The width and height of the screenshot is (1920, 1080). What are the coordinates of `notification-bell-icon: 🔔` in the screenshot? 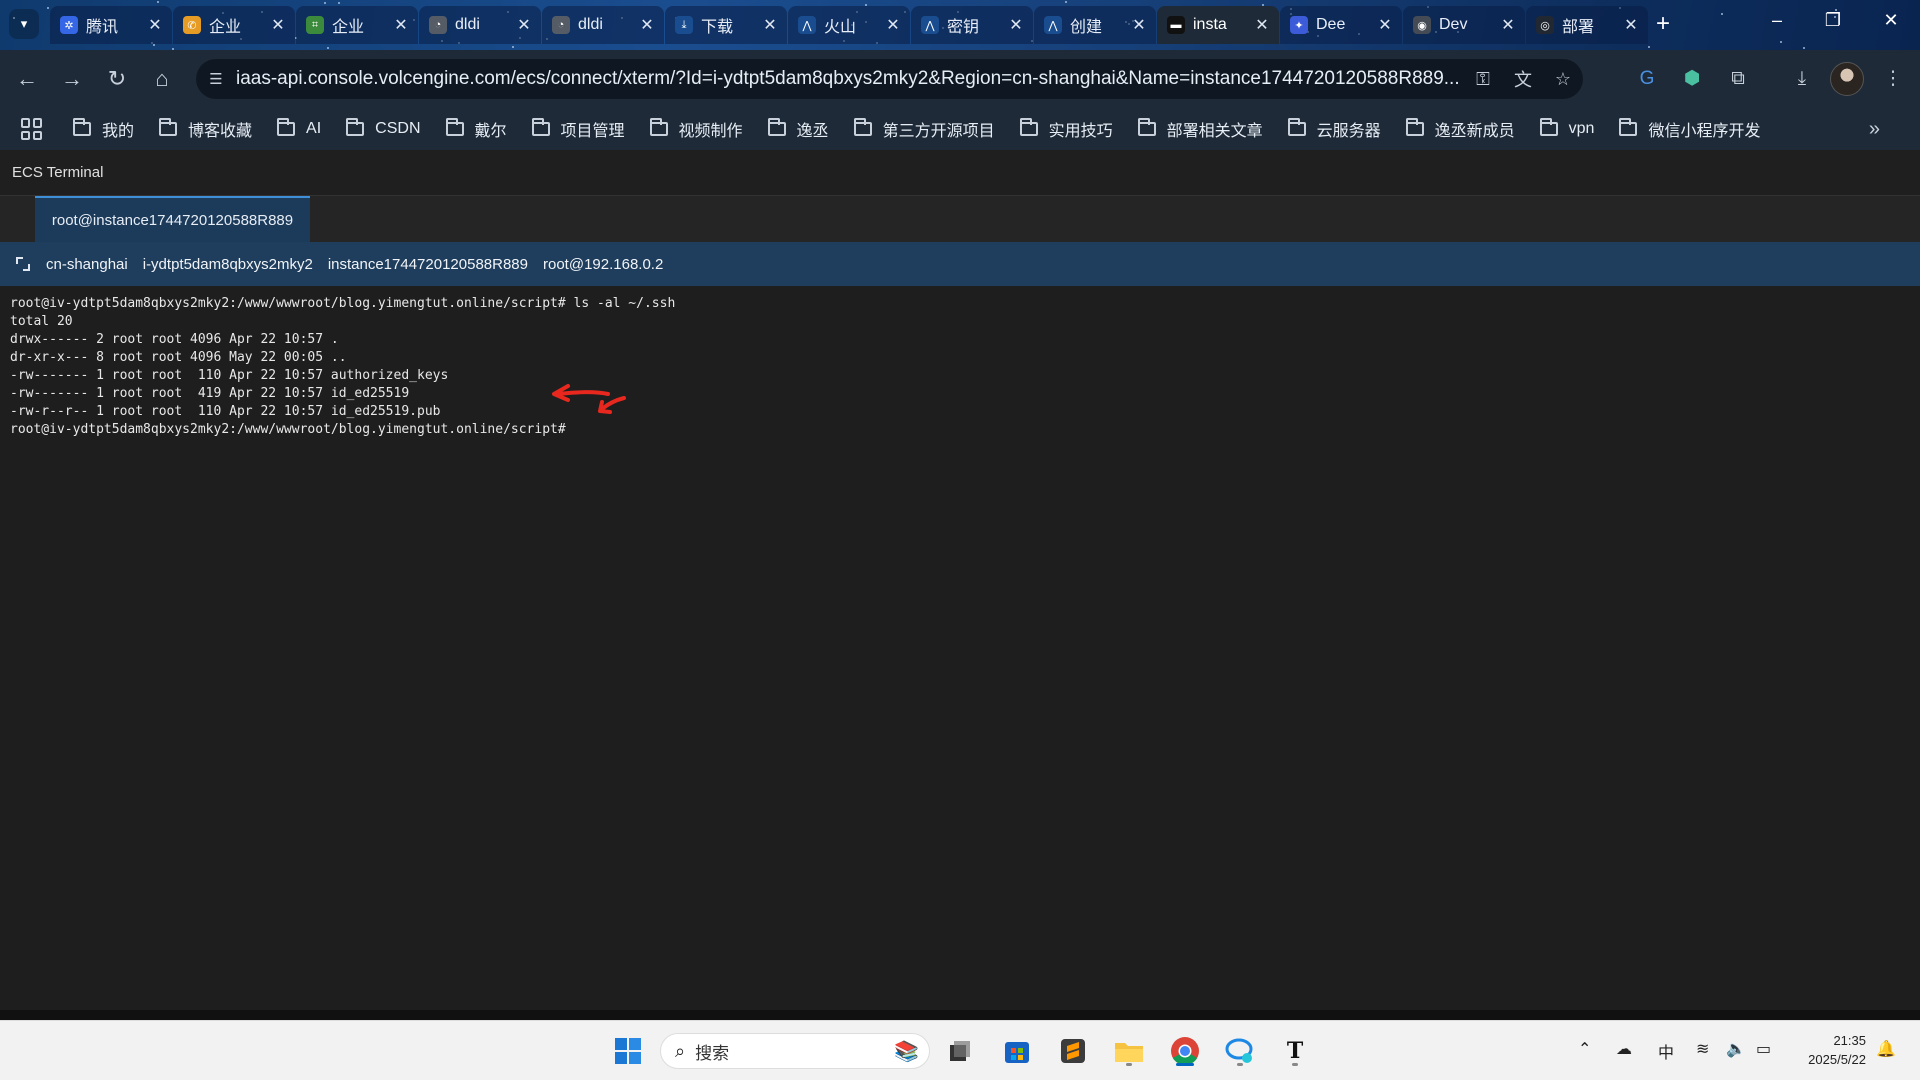 It's located at (1886, 1049).